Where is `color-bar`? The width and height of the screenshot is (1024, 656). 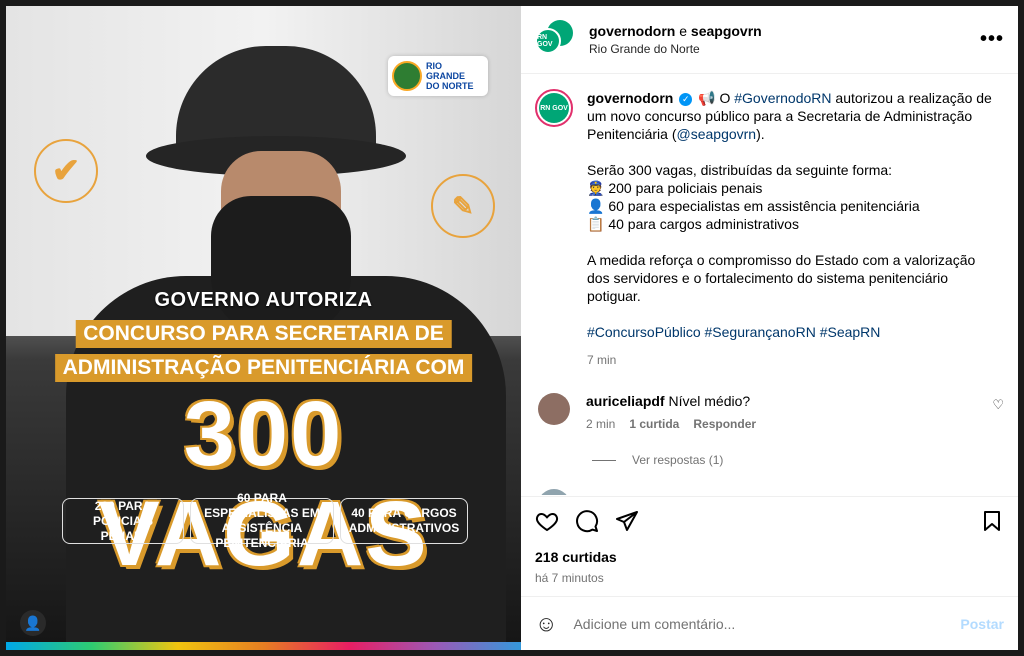
color-bar is located at coordinates (263, 646).